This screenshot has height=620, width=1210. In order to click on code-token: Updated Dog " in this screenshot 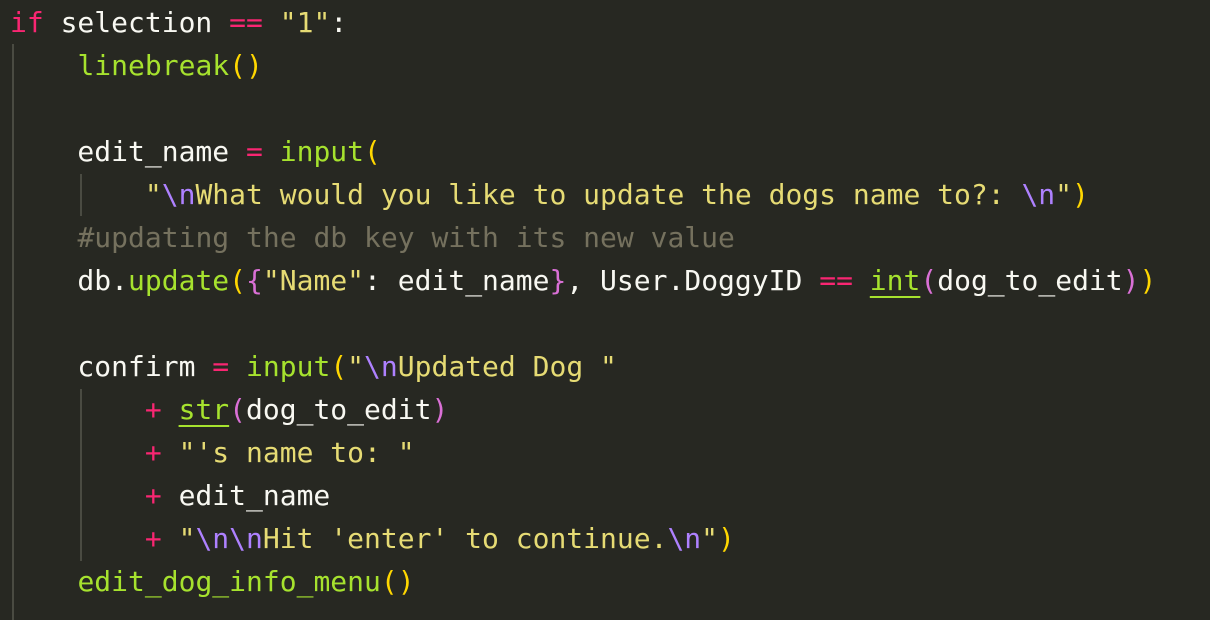, I will do `click(507, 366)`.